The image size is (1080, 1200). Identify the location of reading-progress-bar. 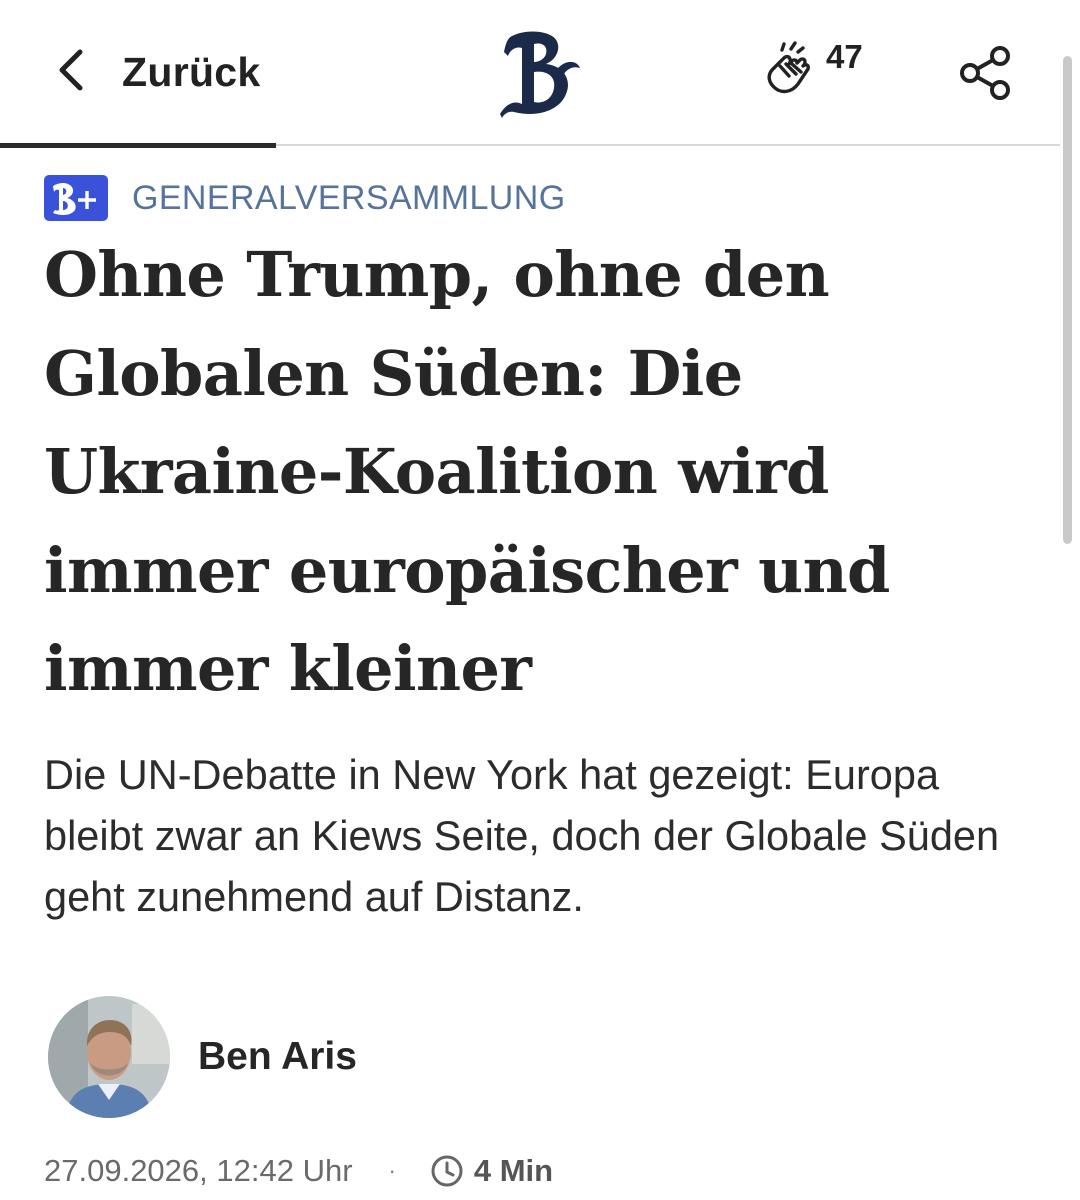
(138, 145).